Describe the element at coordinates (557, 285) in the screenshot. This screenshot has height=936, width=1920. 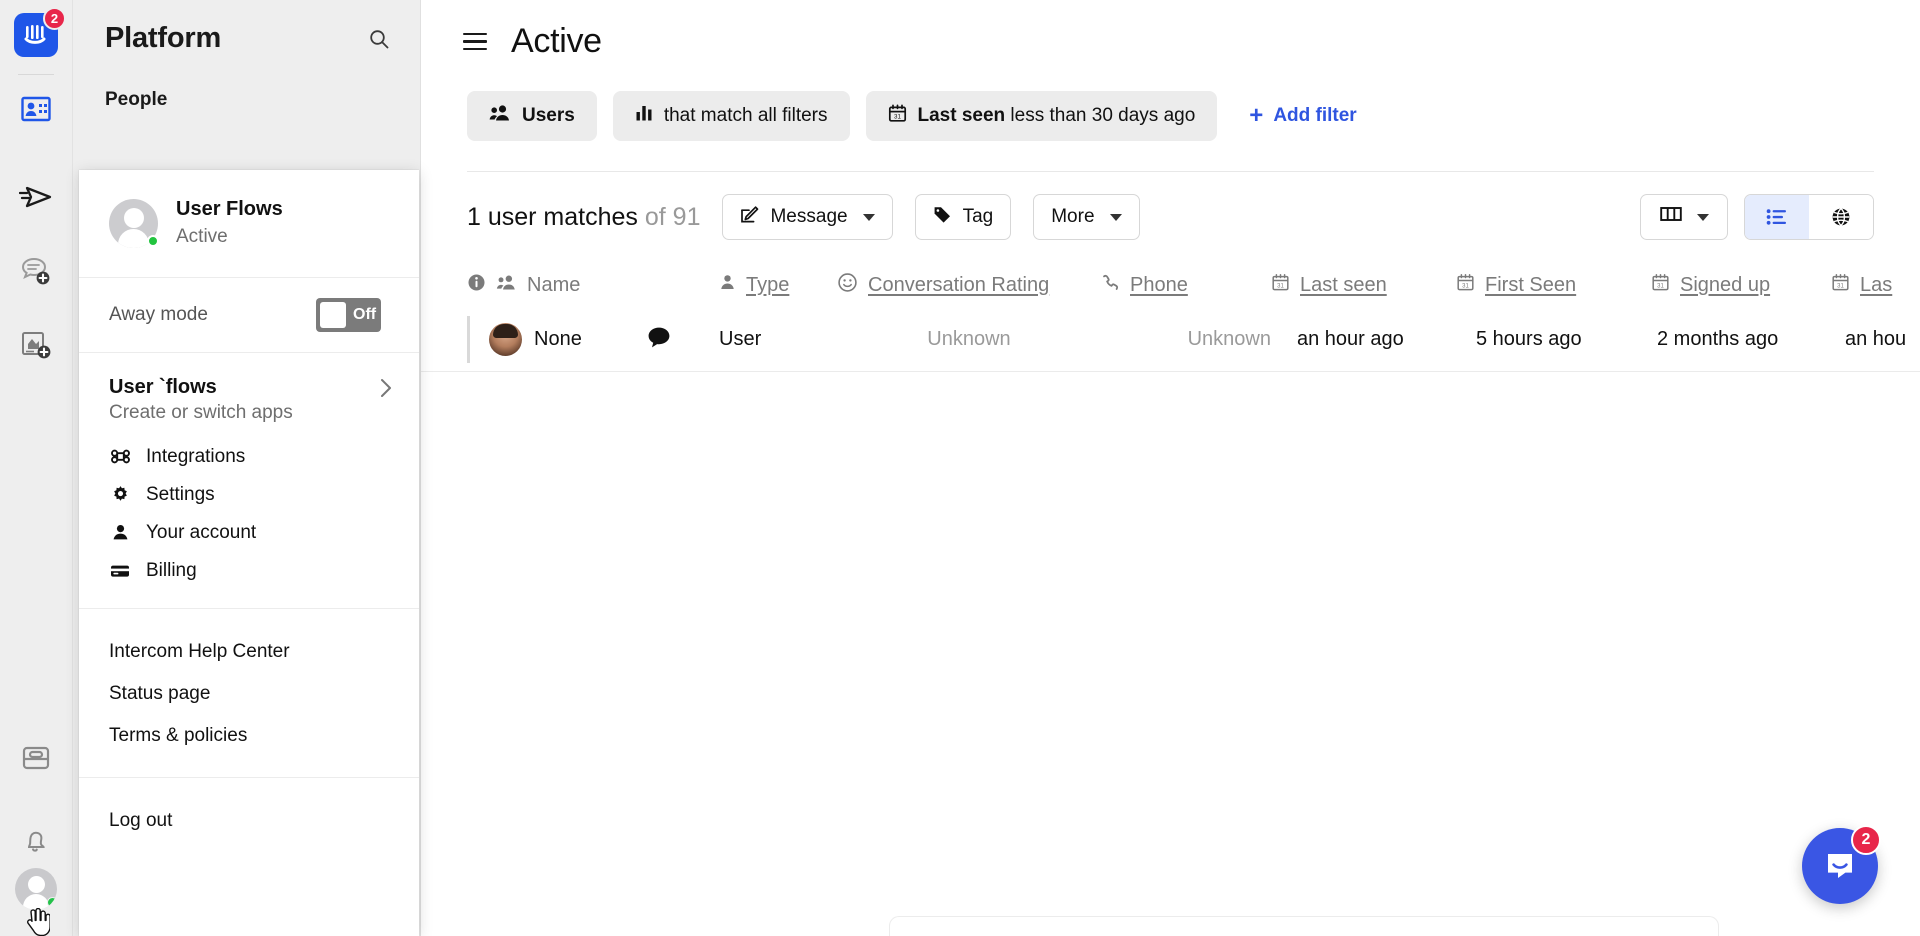
I see `column-header-name: Name` at that location.